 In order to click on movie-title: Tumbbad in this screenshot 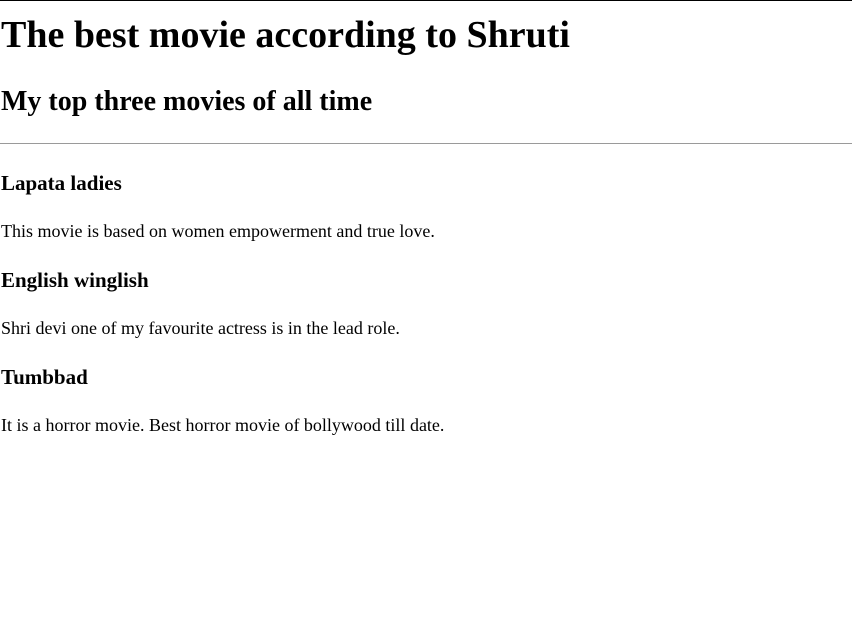, I will do `click(44, 377)`.